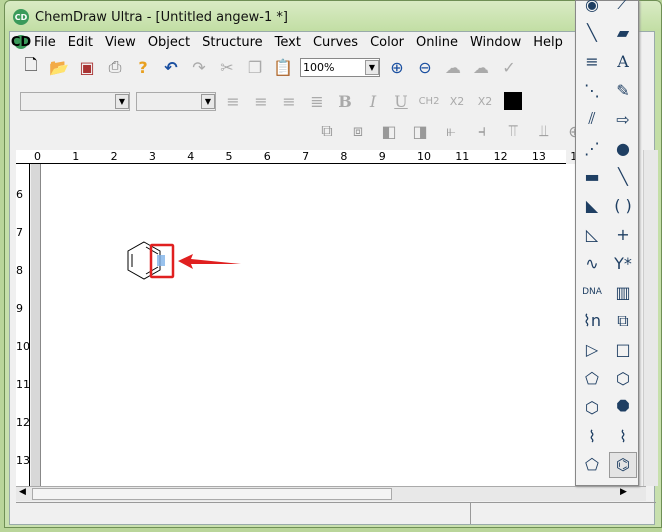  Describe the element at coordinates (335, 42) in the screenshot. I see `menu-curves: Curves` at that location.